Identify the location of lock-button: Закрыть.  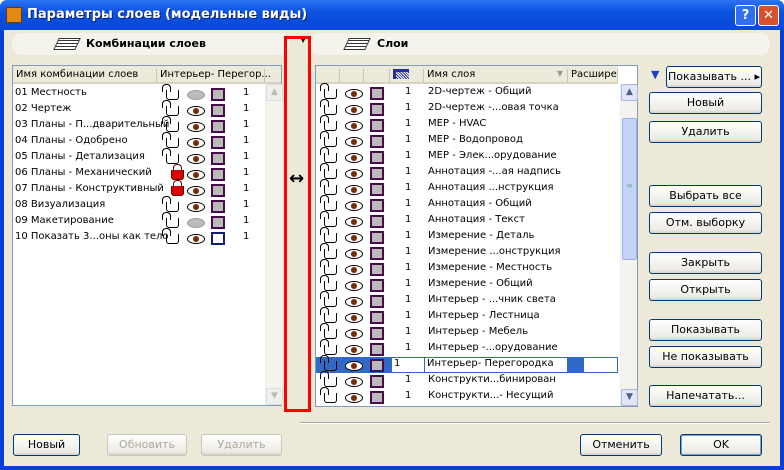
(705, 263).